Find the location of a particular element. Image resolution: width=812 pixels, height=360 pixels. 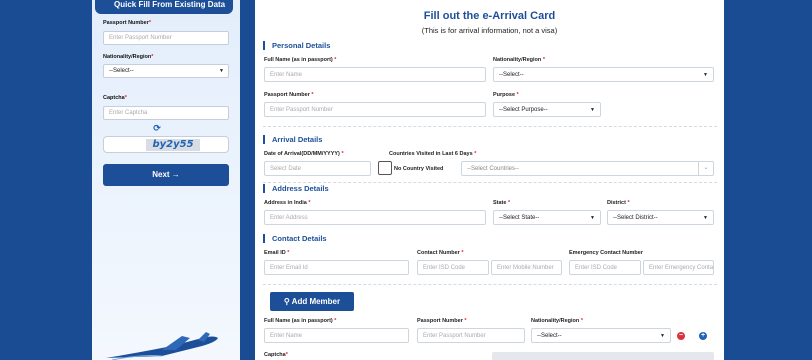

email-input: Enter Email Id is located at coordinates (336, 267).